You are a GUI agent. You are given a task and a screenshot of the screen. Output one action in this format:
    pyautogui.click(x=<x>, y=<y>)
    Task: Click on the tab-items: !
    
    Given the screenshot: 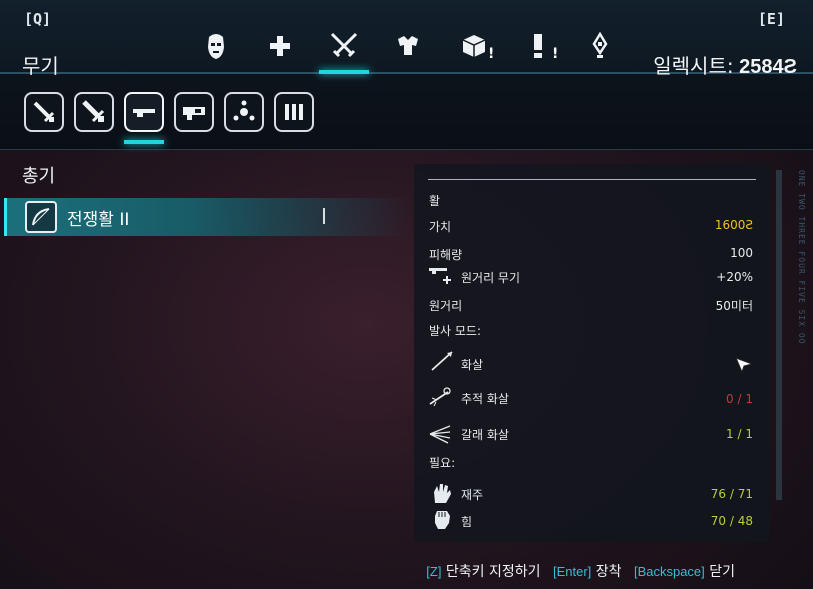 What is the action you would take?
    pyautogui.click(x=474, y=46)
    